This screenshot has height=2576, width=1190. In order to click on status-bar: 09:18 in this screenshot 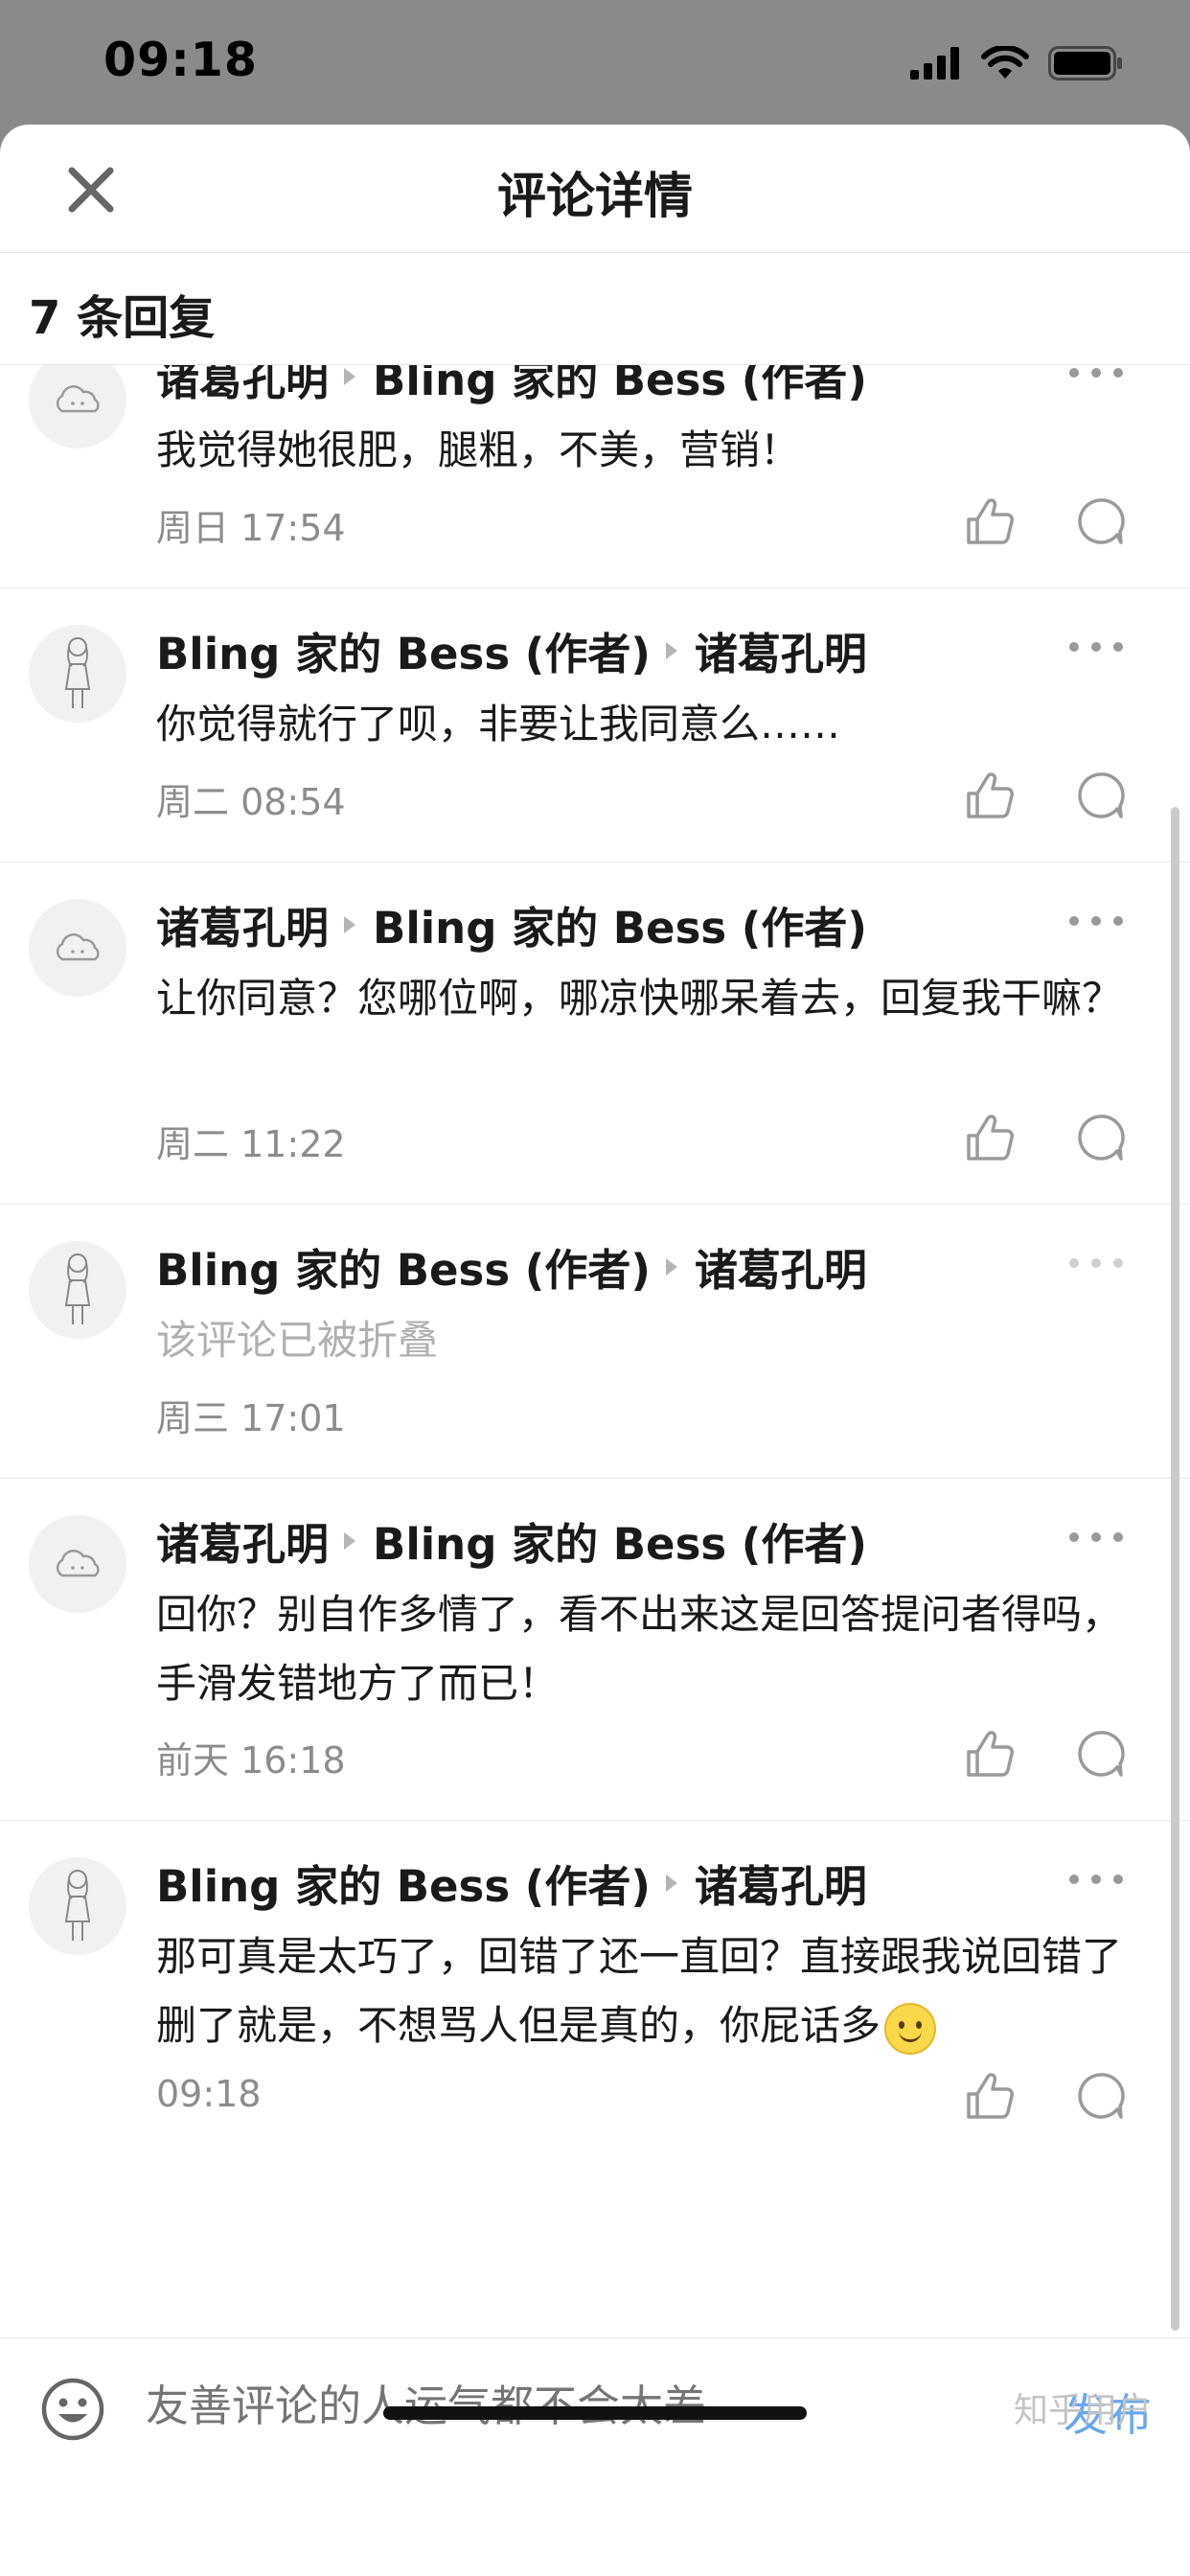, I will do `click(595, 63)`.